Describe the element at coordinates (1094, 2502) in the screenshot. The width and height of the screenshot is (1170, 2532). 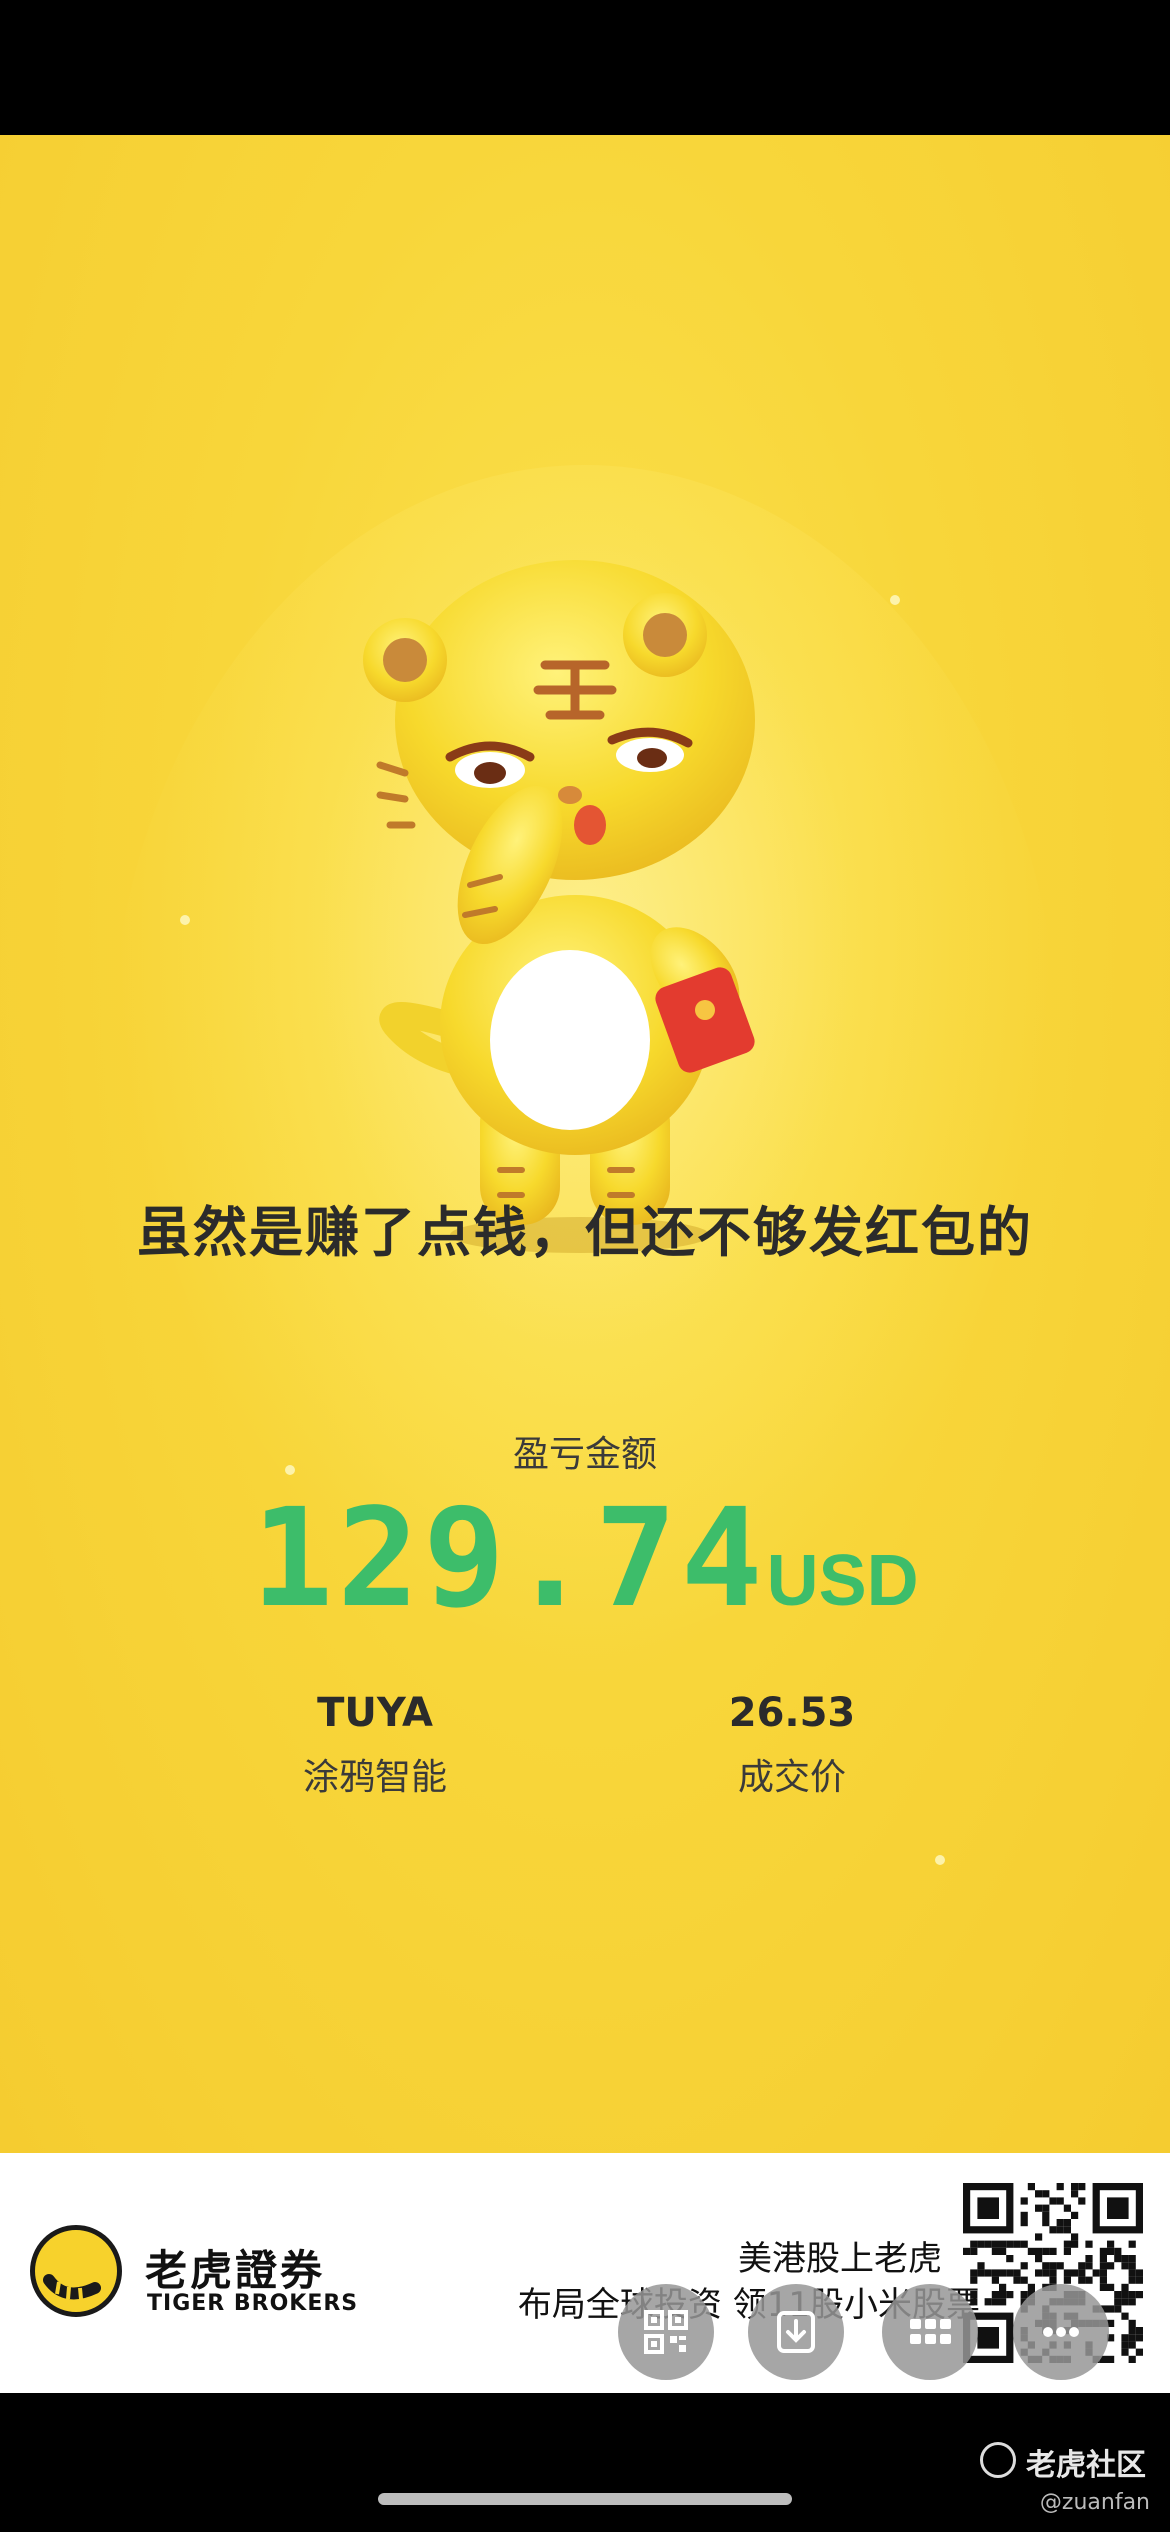
I see `user-handle: @zuanfan` at that location.